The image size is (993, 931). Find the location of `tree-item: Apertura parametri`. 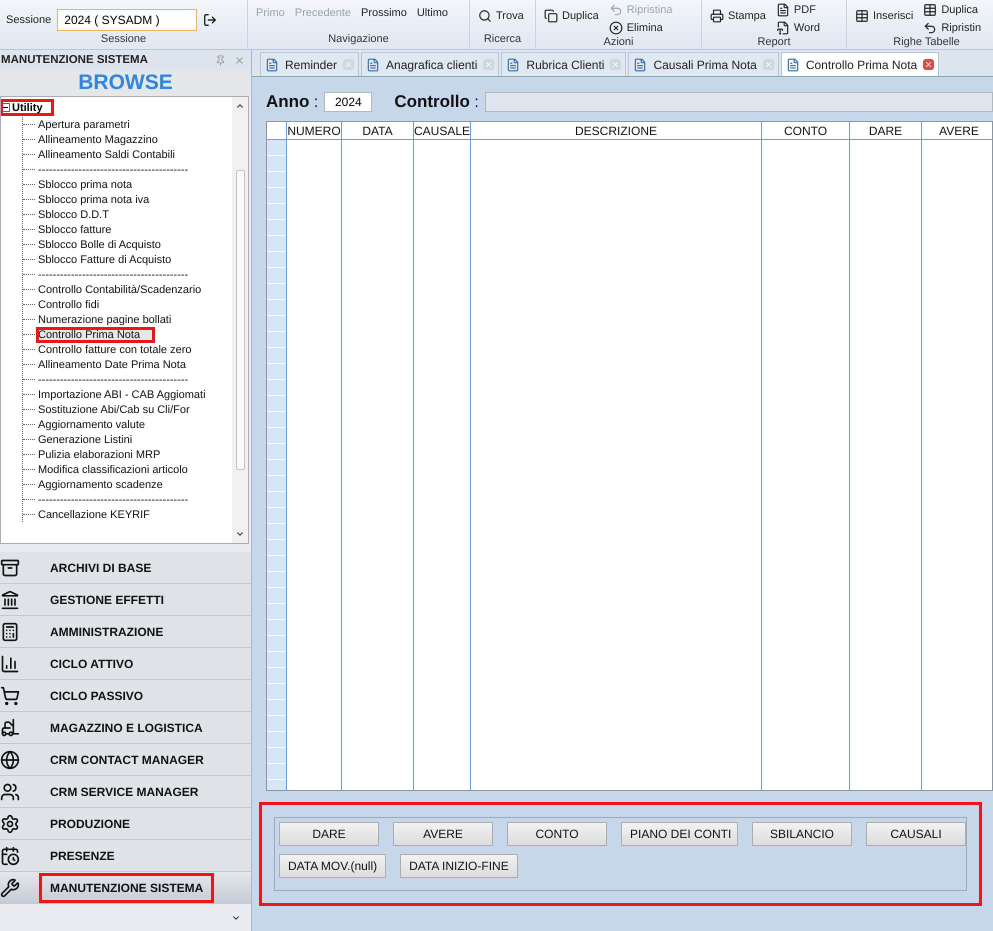

tree-item: Apertura parametri is located at coordinates (90, 125).